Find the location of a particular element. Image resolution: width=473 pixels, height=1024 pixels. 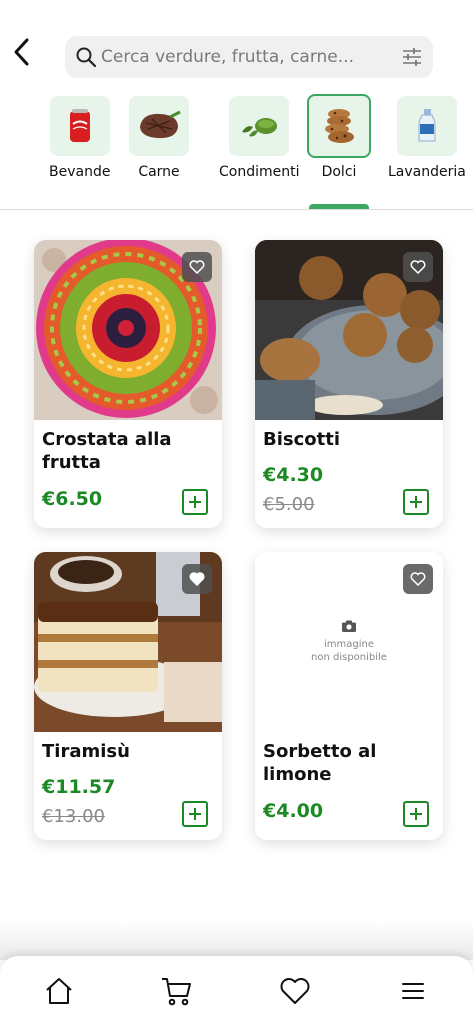

pesto-icon is located at coordinates (260, 127).